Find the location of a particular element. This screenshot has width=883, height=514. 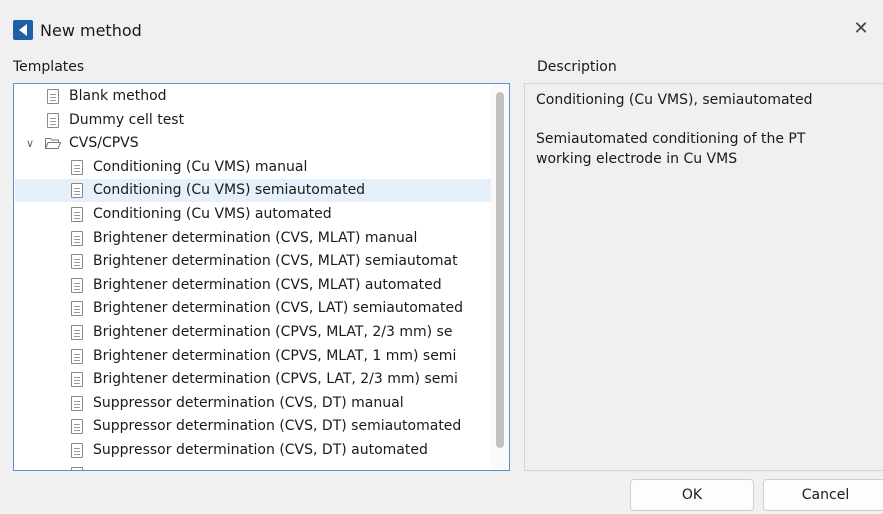

close-icon: ✕ is located at coordinates (861, 29).